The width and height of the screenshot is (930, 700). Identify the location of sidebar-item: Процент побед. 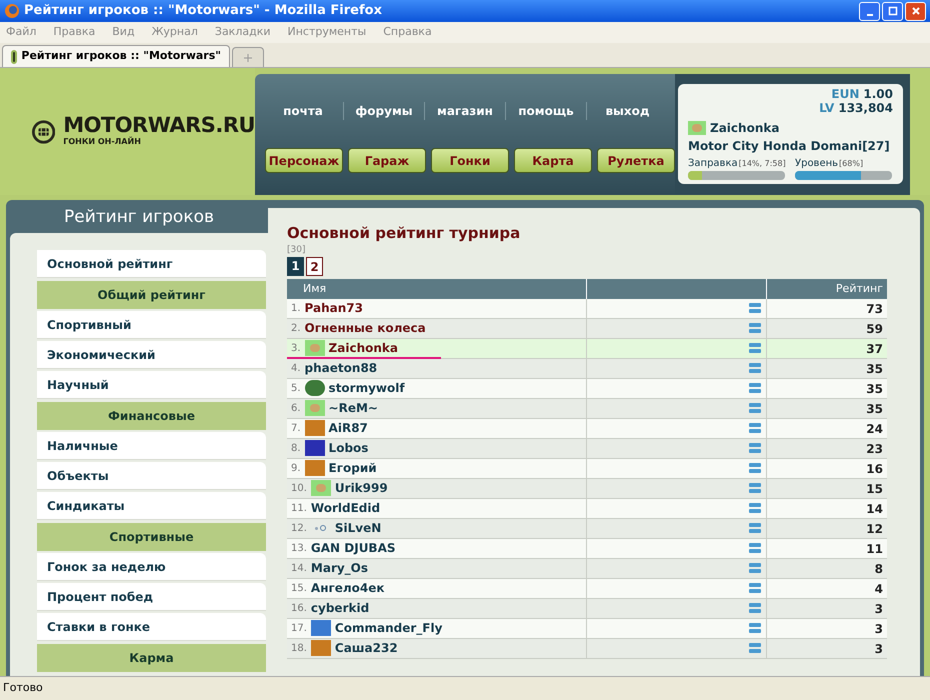
(151, 597).